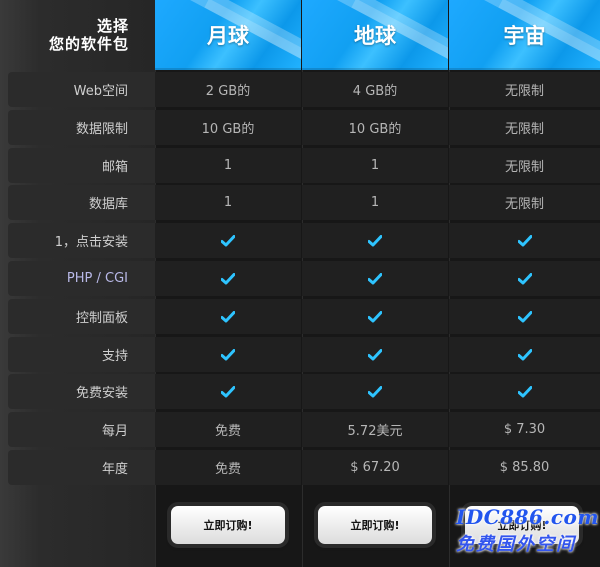 The height and width of the screenshot is (567, 600). I want to click on row-label: 1，点击安装, so click(81, 240).